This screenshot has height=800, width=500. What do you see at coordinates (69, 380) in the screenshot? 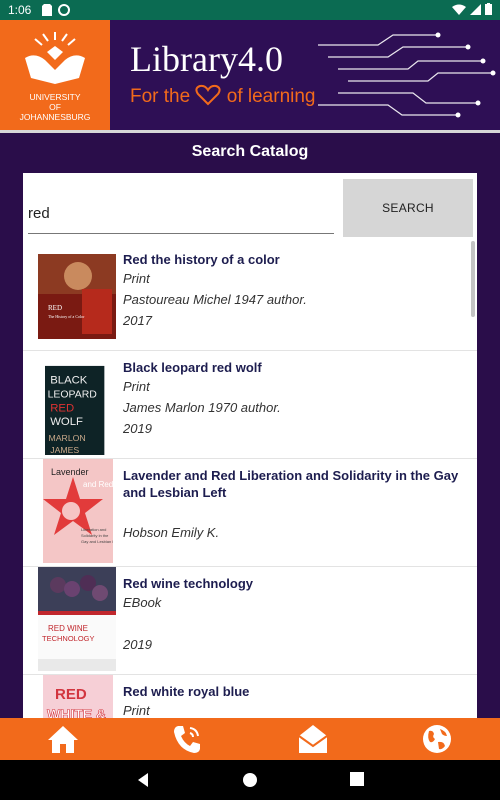
I see `svg-text: BLACK` at bounding box center [69, 380].